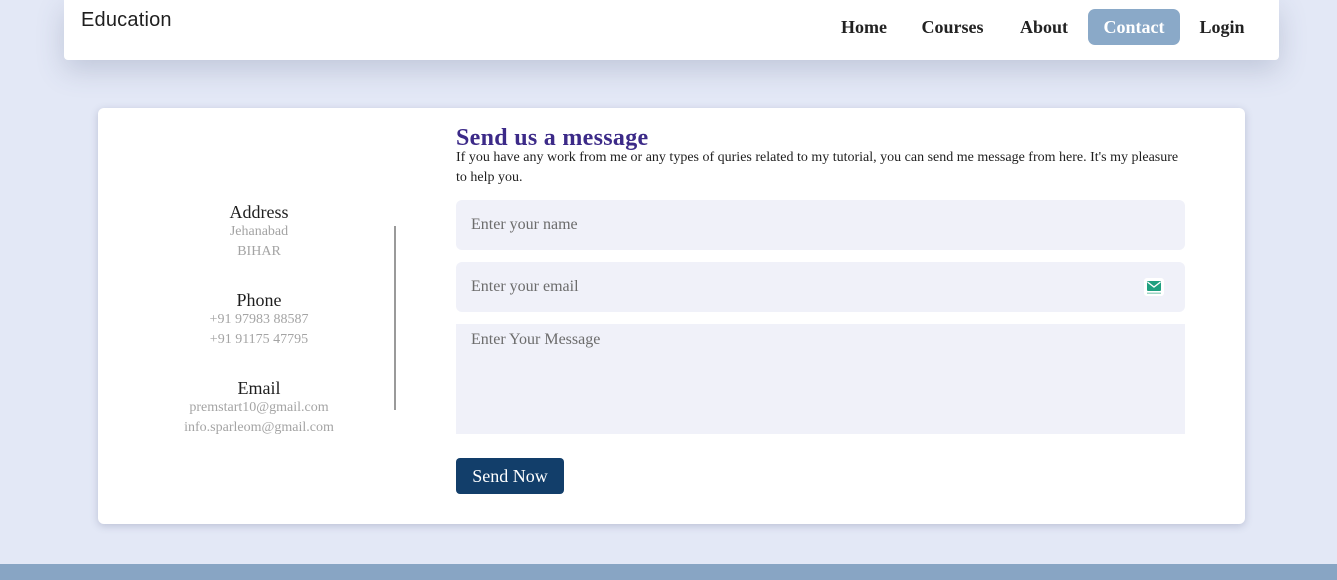 The width and height of the screenshot is (1337, 580). Describe the element at coordinates (259, 251) in the screenshot. I see `address-line: BIHAR` at that location.